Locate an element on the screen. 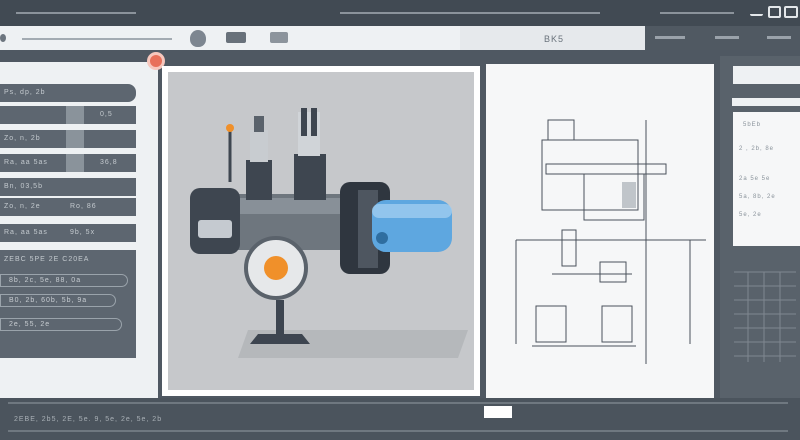  menu-icon is located at coordinates (3, 38).